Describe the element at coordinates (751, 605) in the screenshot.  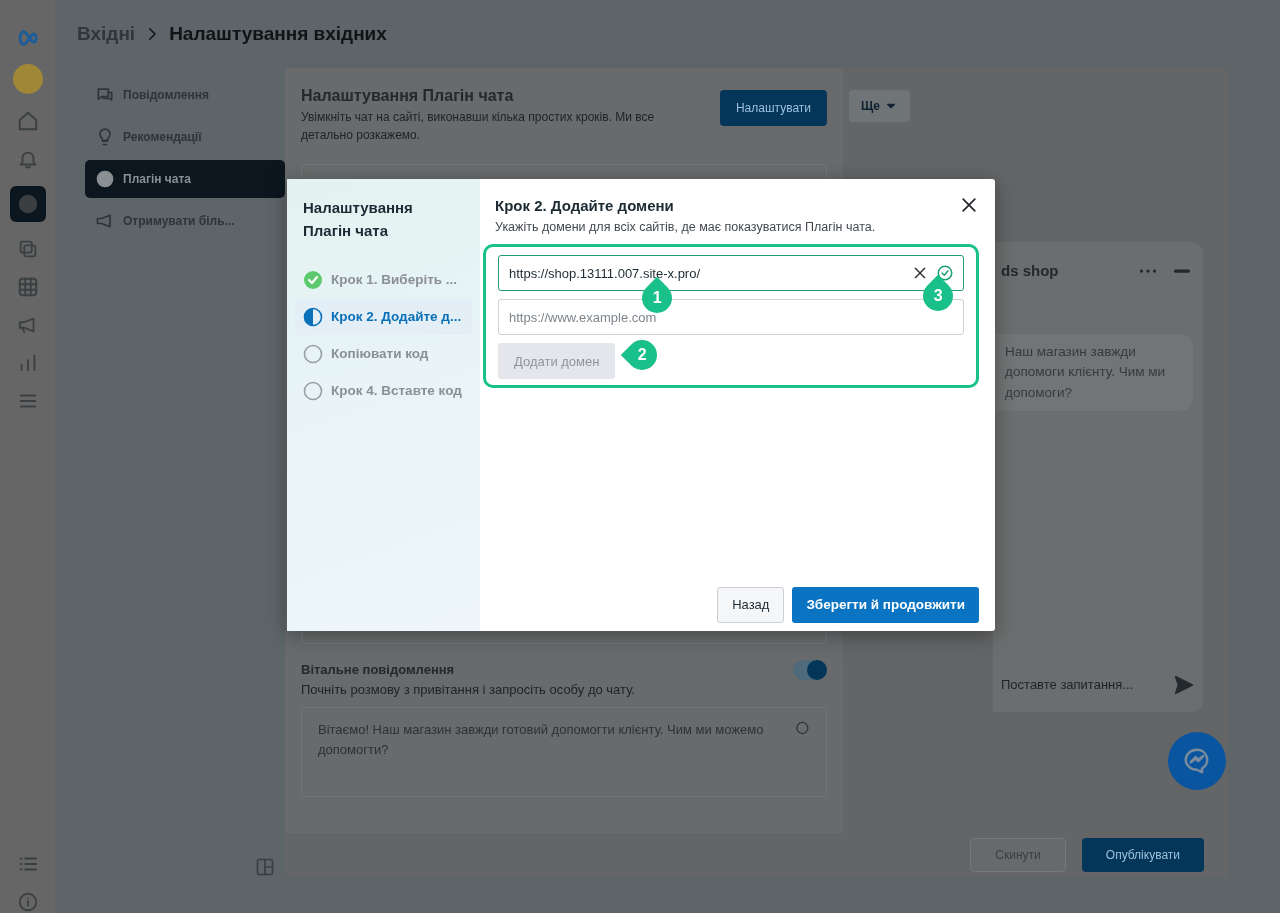
I see `back-button: Назад` at that location.